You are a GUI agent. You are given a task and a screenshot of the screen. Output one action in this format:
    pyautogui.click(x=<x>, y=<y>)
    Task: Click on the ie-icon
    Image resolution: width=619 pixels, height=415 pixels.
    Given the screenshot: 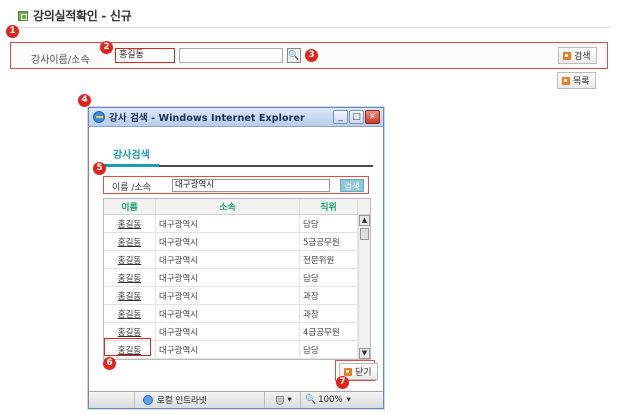 What is the action you would take?
    pyautogui.click(x=99, y=117)
    